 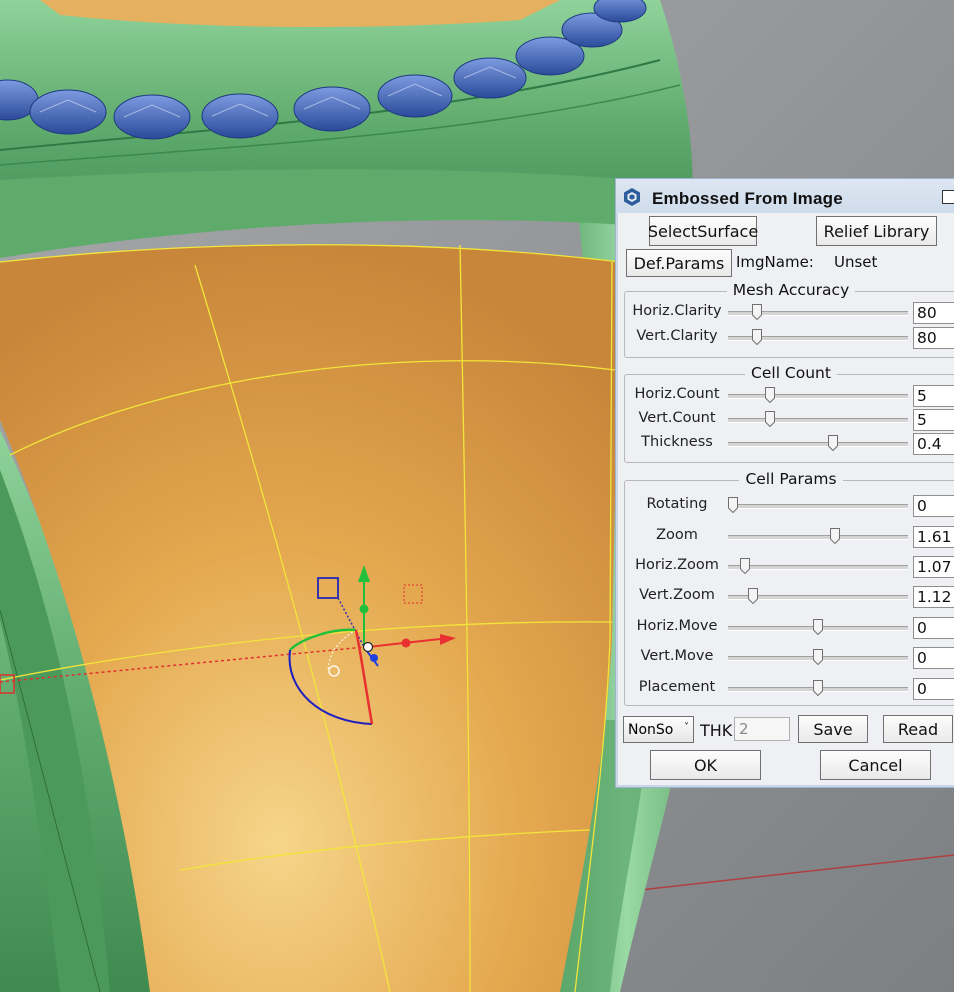 I want to click on maximize-icon, so click(x=948, y=197).